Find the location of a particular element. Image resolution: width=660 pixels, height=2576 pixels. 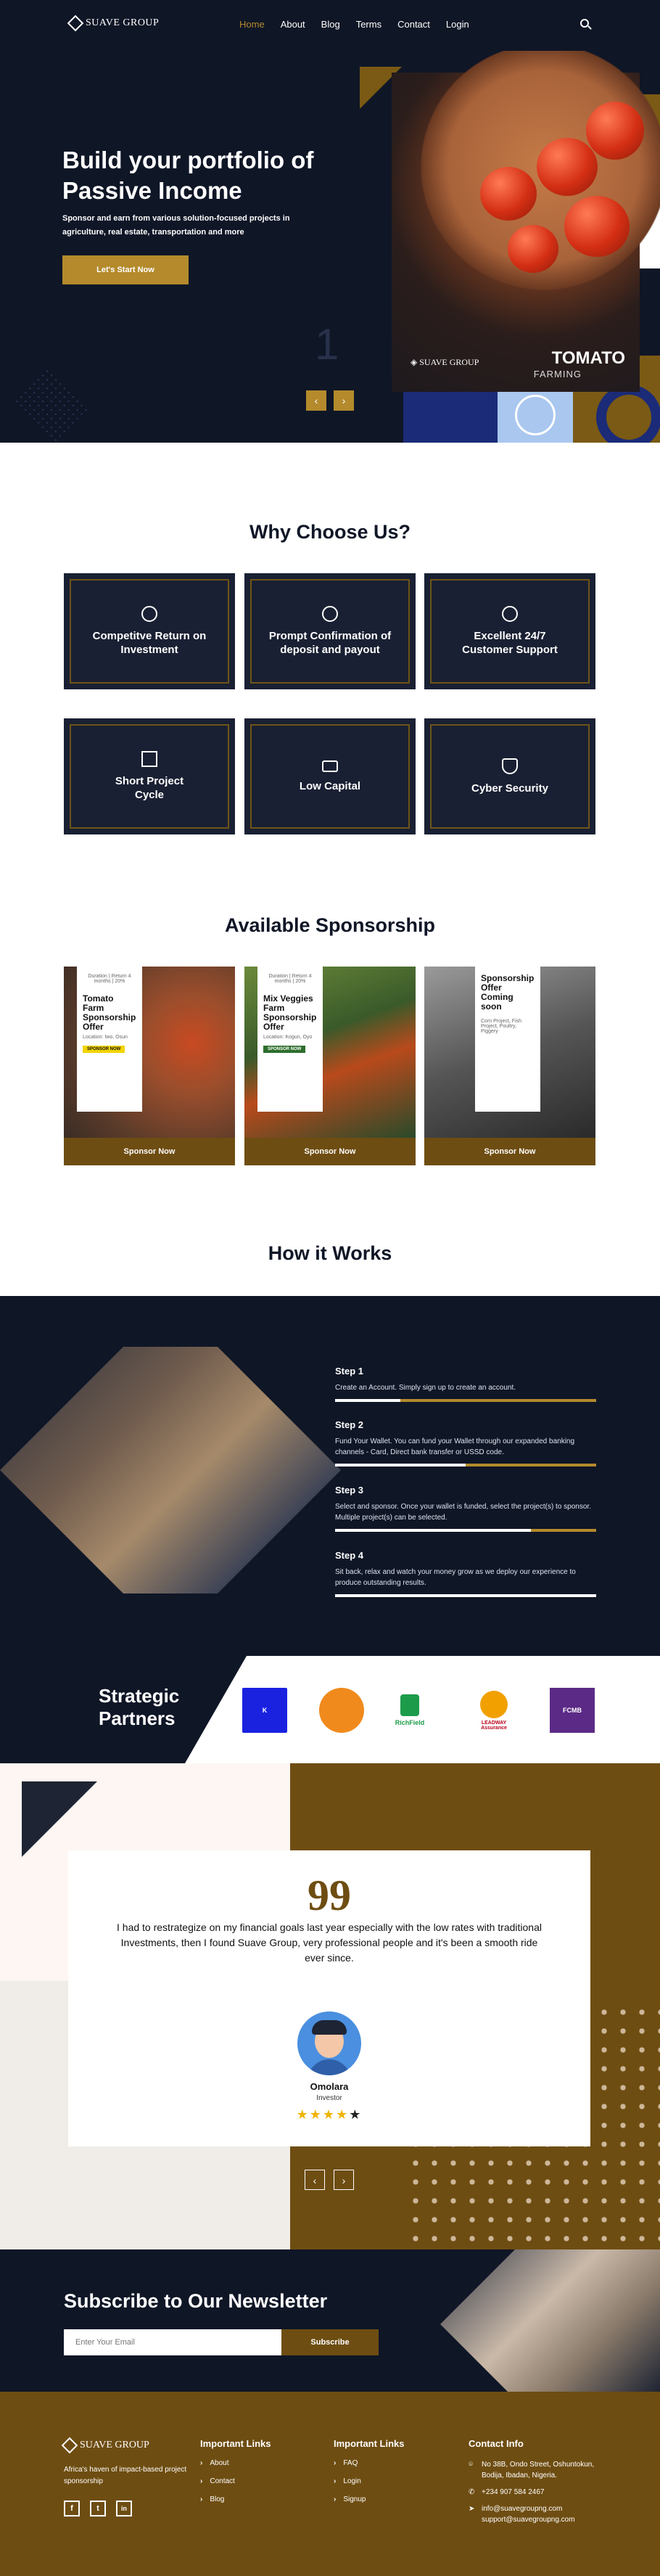

nav-contact: Contact is located at coordinates (413, 24).